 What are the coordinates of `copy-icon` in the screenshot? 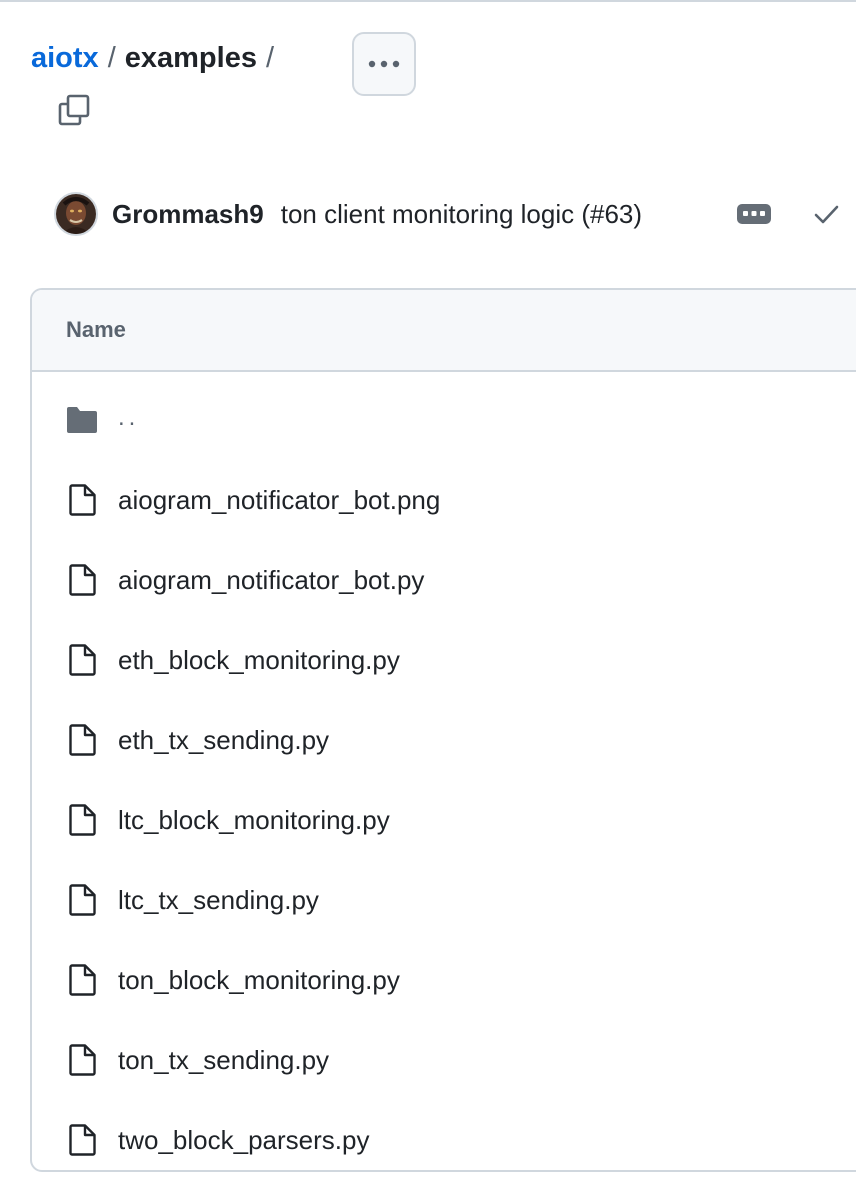 It's located at (74, 110).